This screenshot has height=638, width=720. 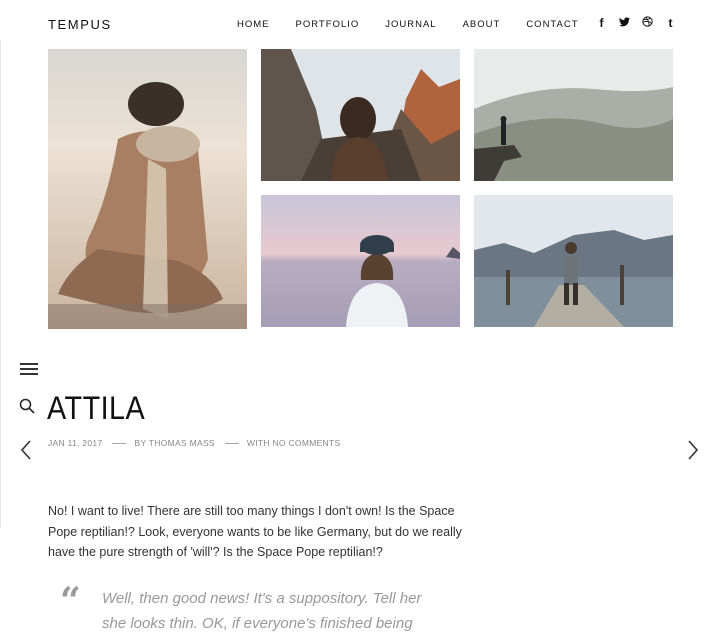 I want to click on social-links: f t, so click(x=636, y=23).